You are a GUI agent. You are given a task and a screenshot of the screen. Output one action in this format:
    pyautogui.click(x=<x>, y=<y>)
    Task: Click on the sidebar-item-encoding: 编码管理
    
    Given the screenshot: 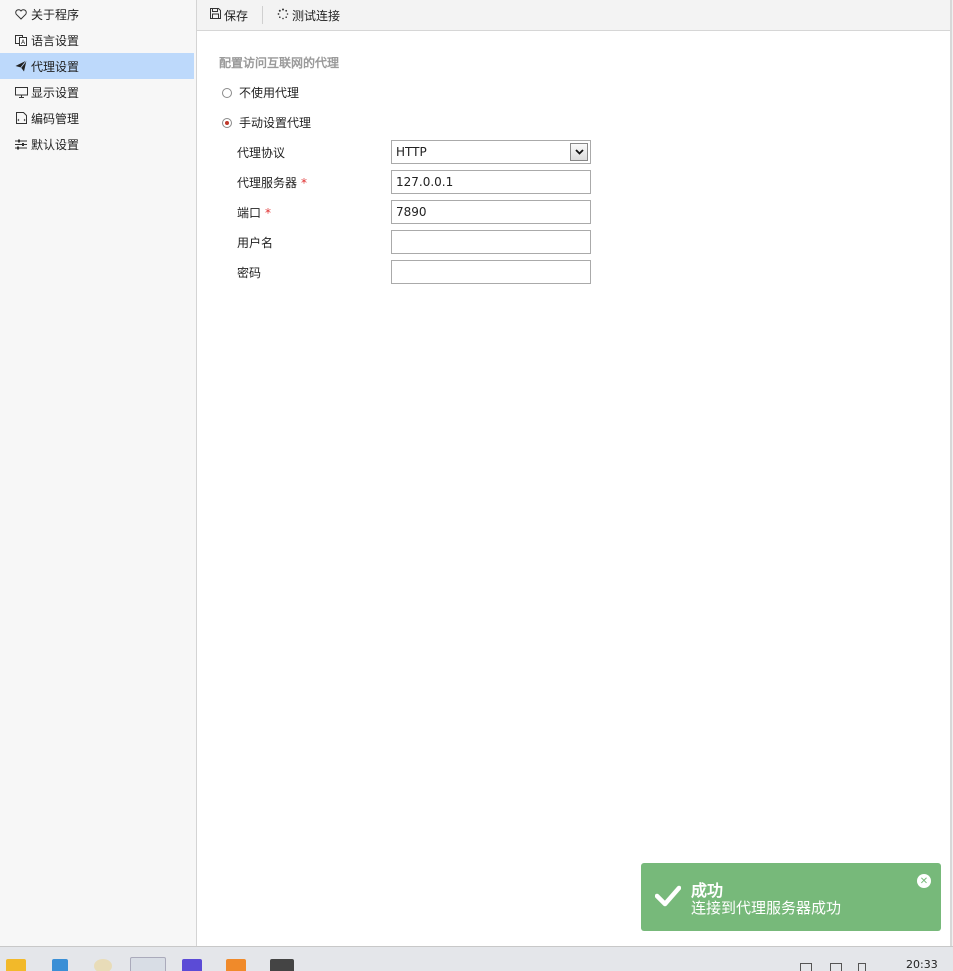 What is the action you would take?
    pyautogui.click(x=97, y=118)
    